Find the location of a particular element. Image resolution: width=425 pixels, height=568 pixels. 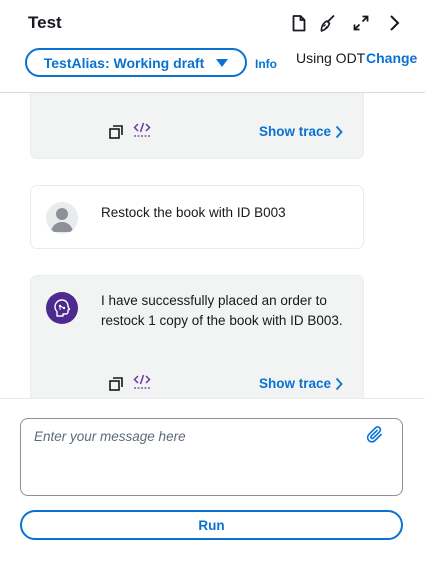

expand-icon is located at coordinates (361, 23).